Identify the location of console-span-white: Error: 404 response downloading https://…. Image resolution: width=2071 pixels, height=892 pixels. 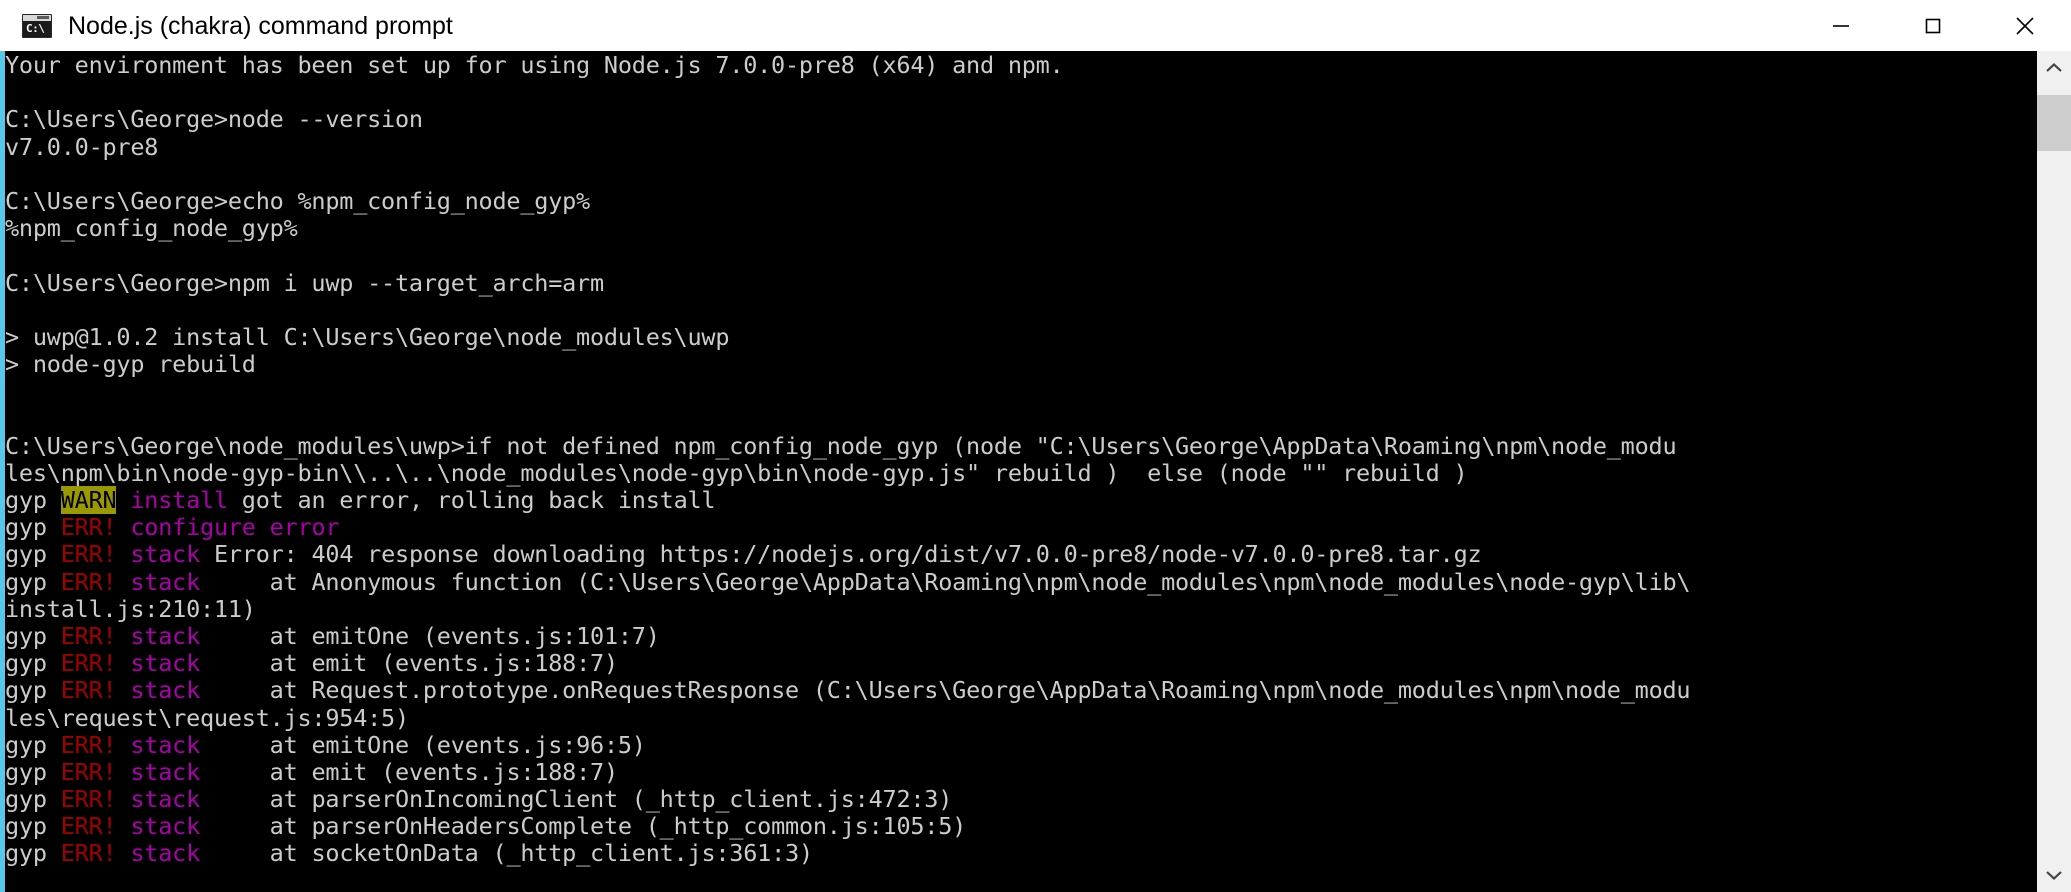
(841, 554).